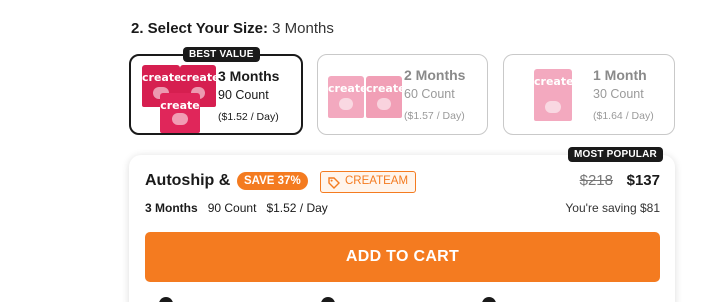 The width and height of the screenshot is (715, 302). What do you see at coordinates (434, 116) in the screenshot?
I see `option-per-day: ($1.57 / Day)` at bounding box center [434, 116].